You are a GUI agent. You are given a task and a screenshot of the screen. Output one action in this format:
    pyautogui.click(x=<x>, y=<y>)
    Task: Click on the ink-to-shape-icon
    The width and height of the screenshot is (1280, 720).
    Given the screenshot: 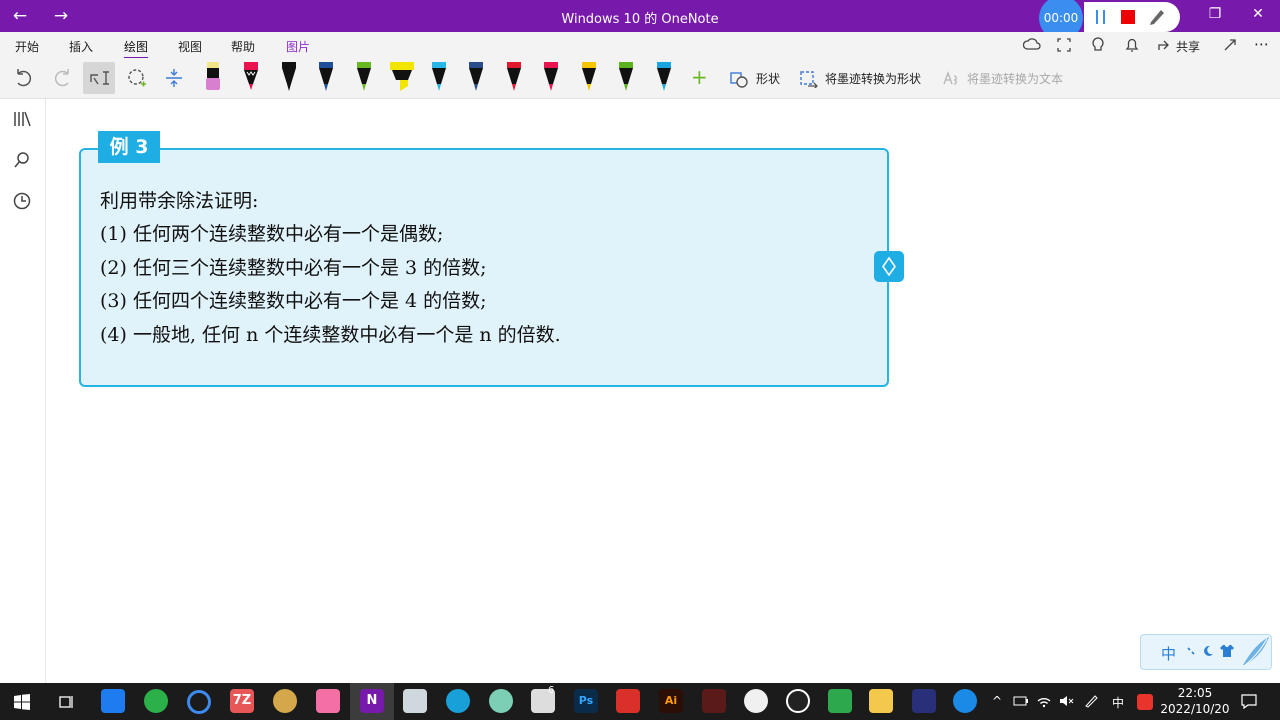 What is the action you would take?
    pyautogui.click(x=809, y=79)
    